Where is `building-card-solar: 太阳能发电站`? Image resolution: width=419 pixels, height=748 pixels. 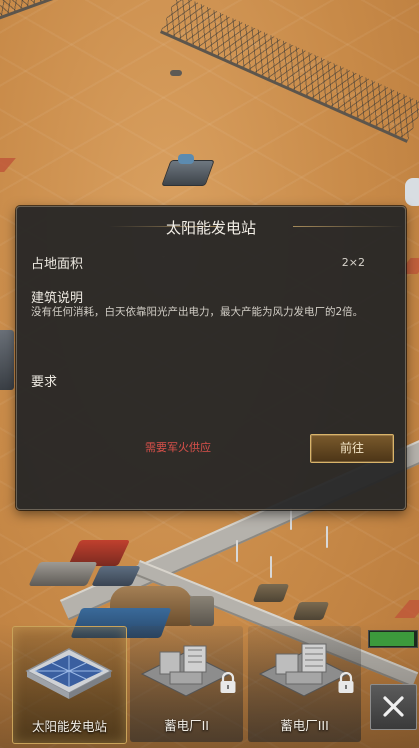 building-card-solar: 太阳能发电站 is located at coordinates (69, 685).